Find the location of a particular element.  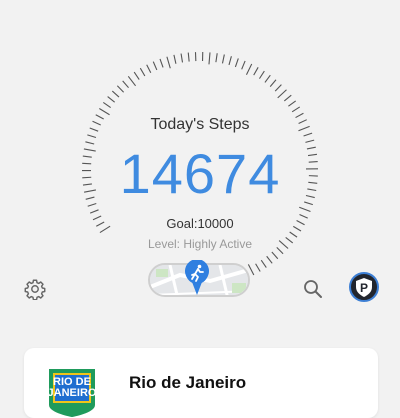

activity-level-label: Level: Highly Active is located at coordinates (200, 244).